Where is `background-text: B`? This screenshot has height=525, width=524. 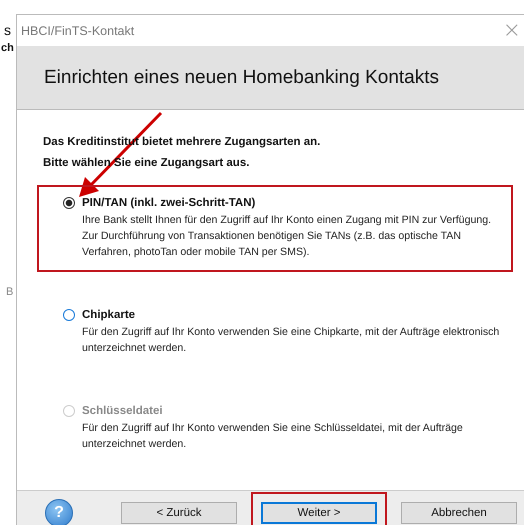 background-text: B is located at coordinates (10, 292).